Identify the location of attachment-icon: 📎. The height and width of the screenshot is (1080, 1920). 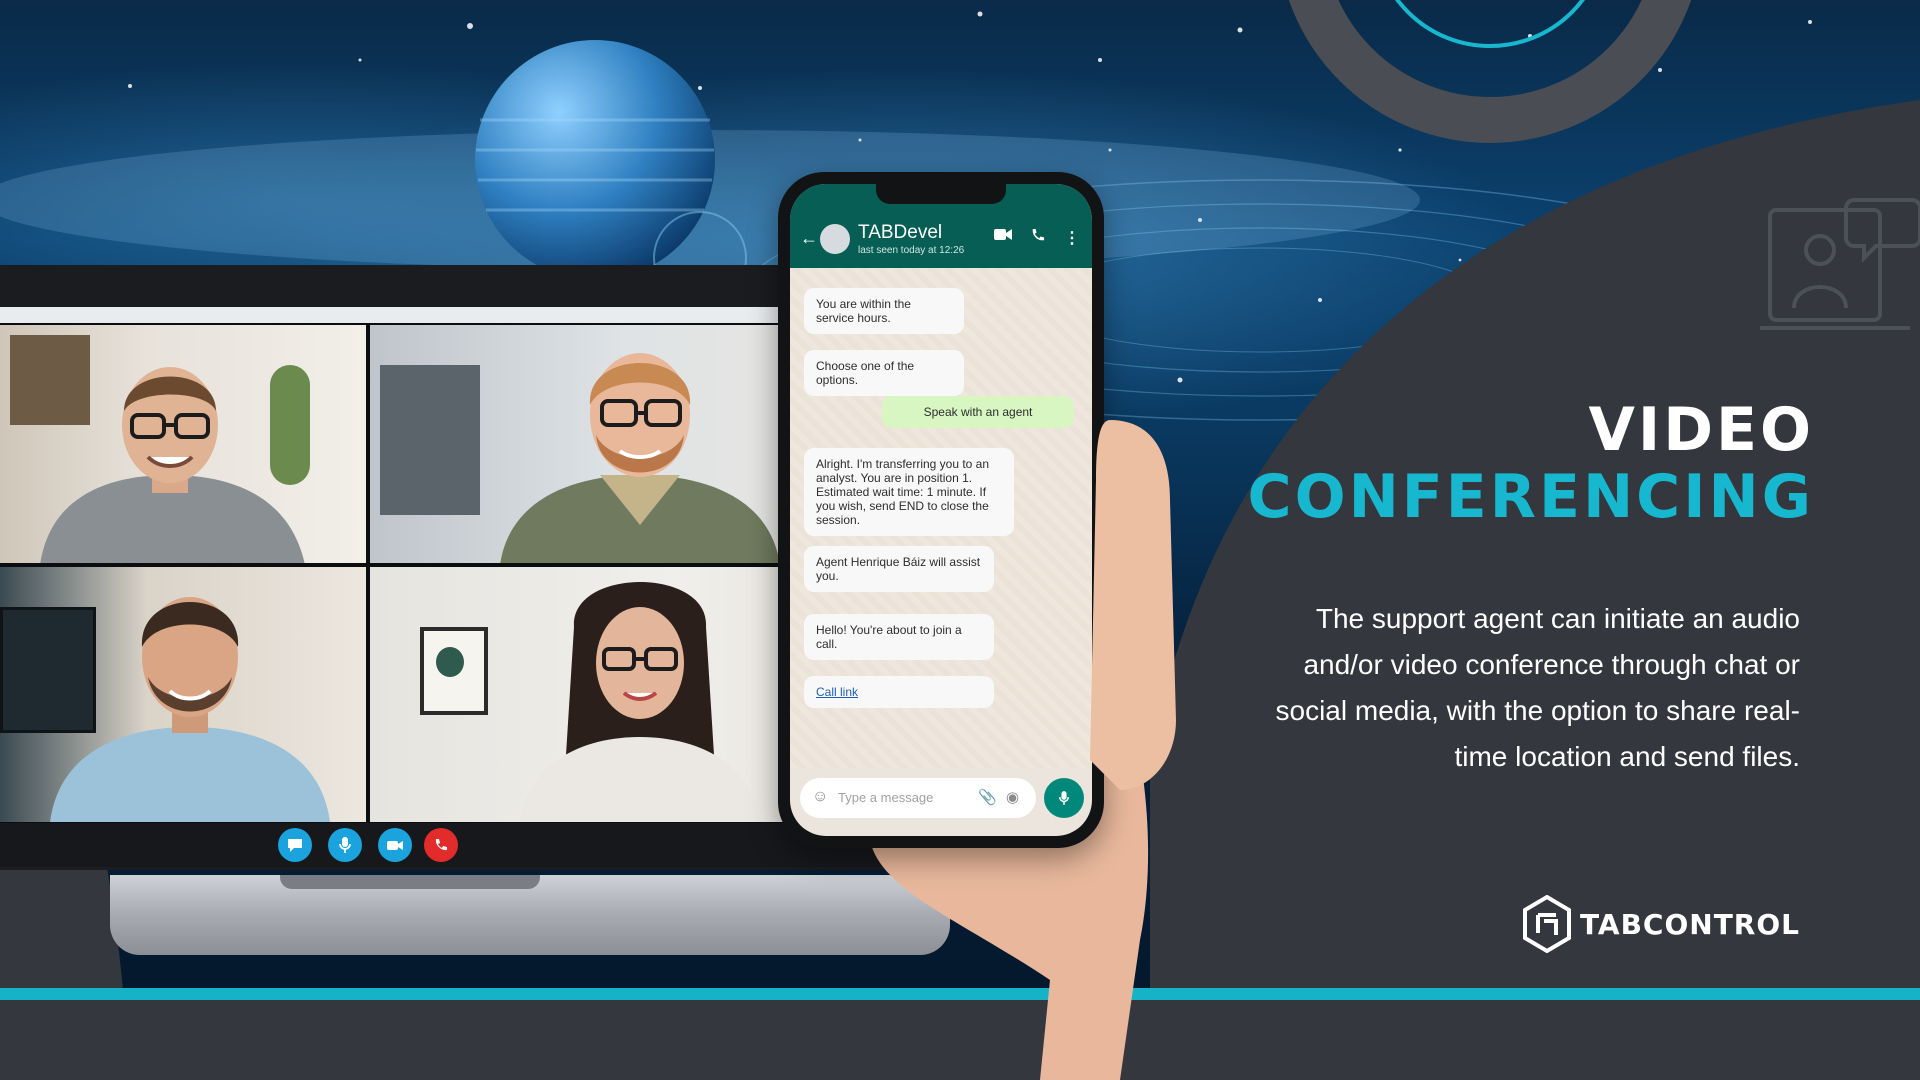
(987, 797).